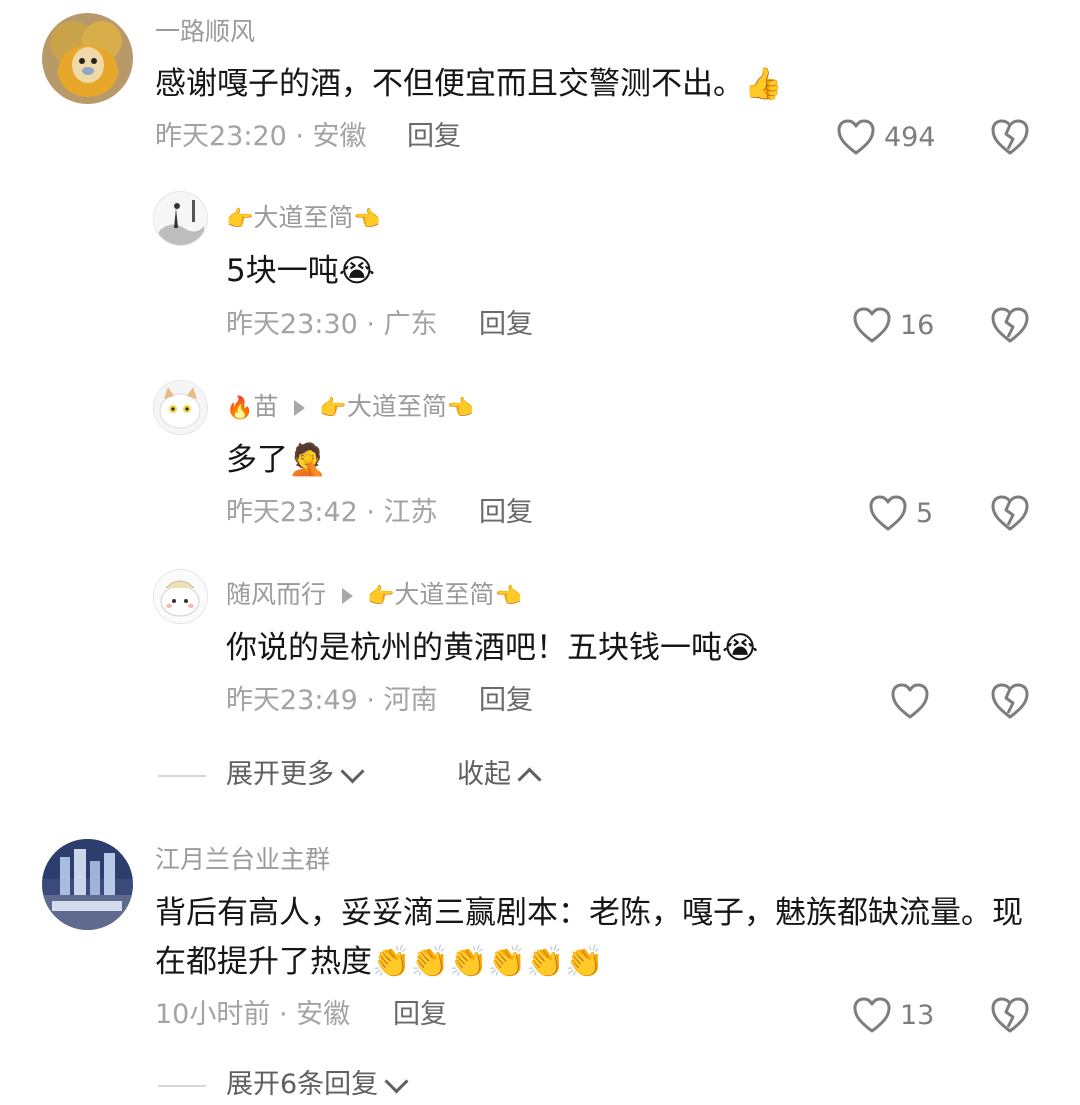 The height and width of the screenshot is (1105, 1080). I want to click on comment-text-line-1: 背后有高人，妥妥滴三赢剧本：老陈，嘎子，魅族都缺流量。现, so click(589, 913).